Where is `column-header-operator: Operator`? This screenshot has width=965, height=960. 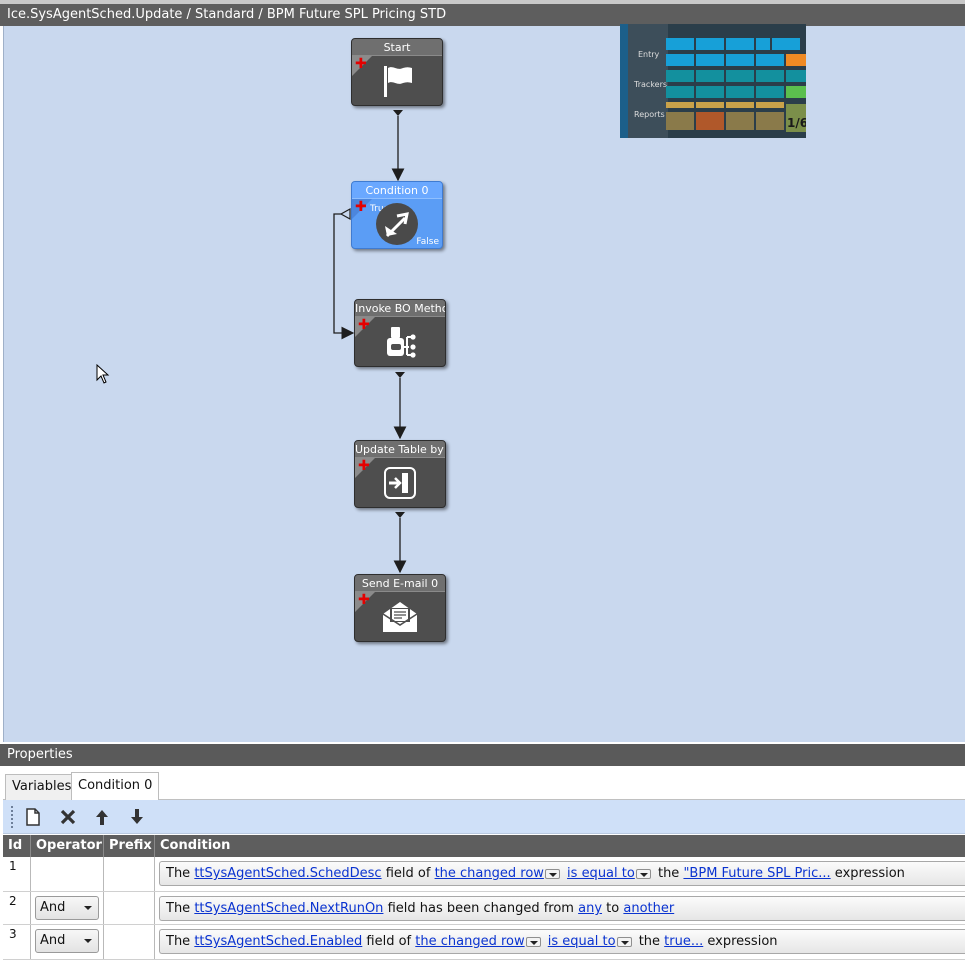 column-header-operator: Operator is located at coordinates (67, 846).